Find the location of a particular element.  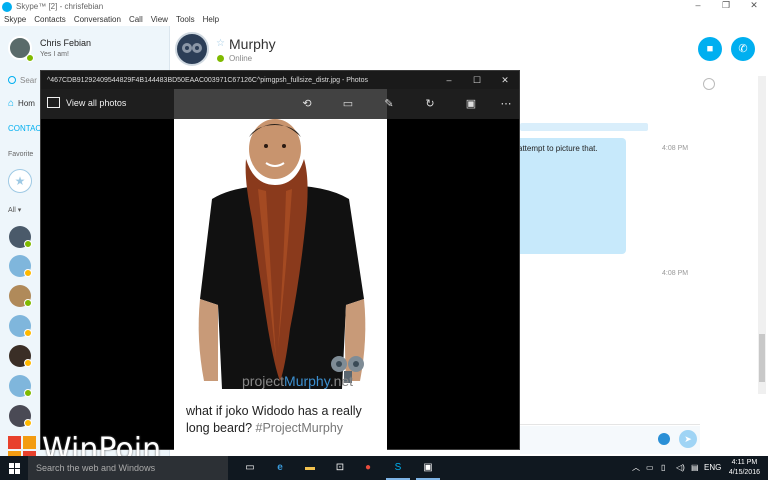

network-icon: ▯ is located at coordinates (663, 468).